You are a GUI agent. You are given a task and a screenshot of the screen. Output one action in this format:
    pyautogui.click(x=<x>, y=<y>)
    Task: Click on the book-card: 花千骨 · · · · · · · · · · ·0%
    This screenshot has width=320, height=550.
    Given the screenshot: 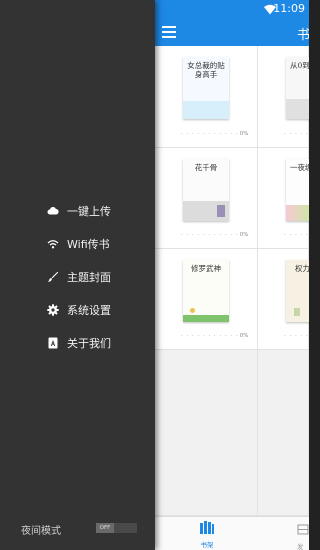 What is the action you would take?
    pyautogui.click(x=206, y=198)
    